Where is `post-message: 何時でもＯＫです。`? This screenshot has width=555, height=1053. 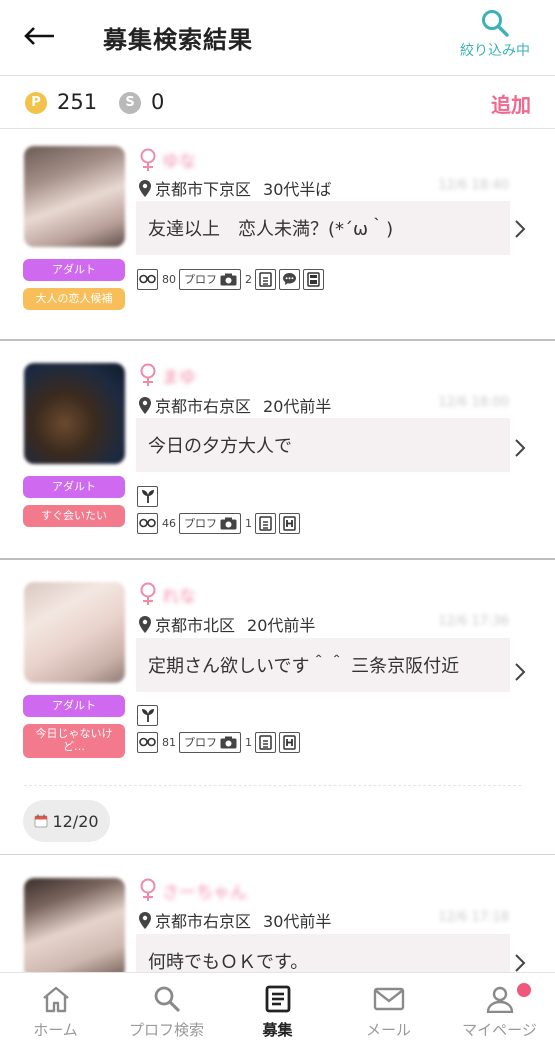
post-message: 何時でもＯＫです。 is located at coordinates (323, 953).